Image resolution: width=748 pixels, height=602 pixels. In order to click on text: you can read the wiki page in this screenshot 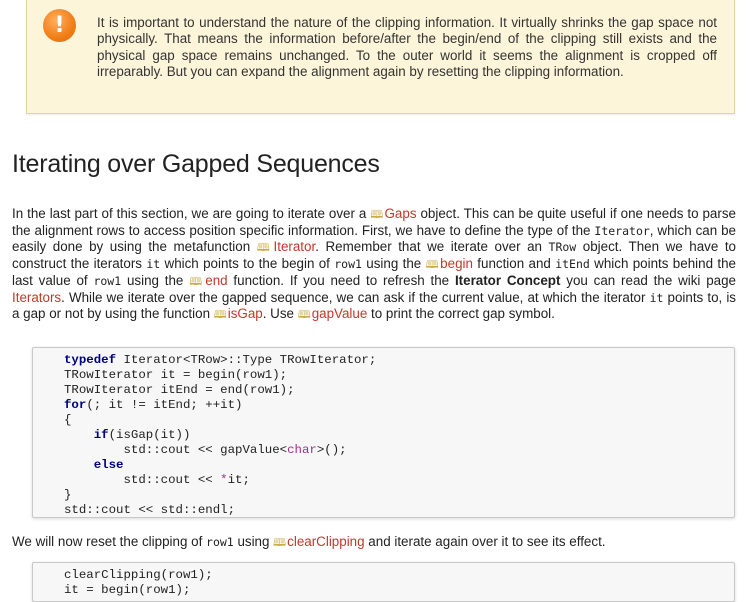, I will do `click(648, 280)`.